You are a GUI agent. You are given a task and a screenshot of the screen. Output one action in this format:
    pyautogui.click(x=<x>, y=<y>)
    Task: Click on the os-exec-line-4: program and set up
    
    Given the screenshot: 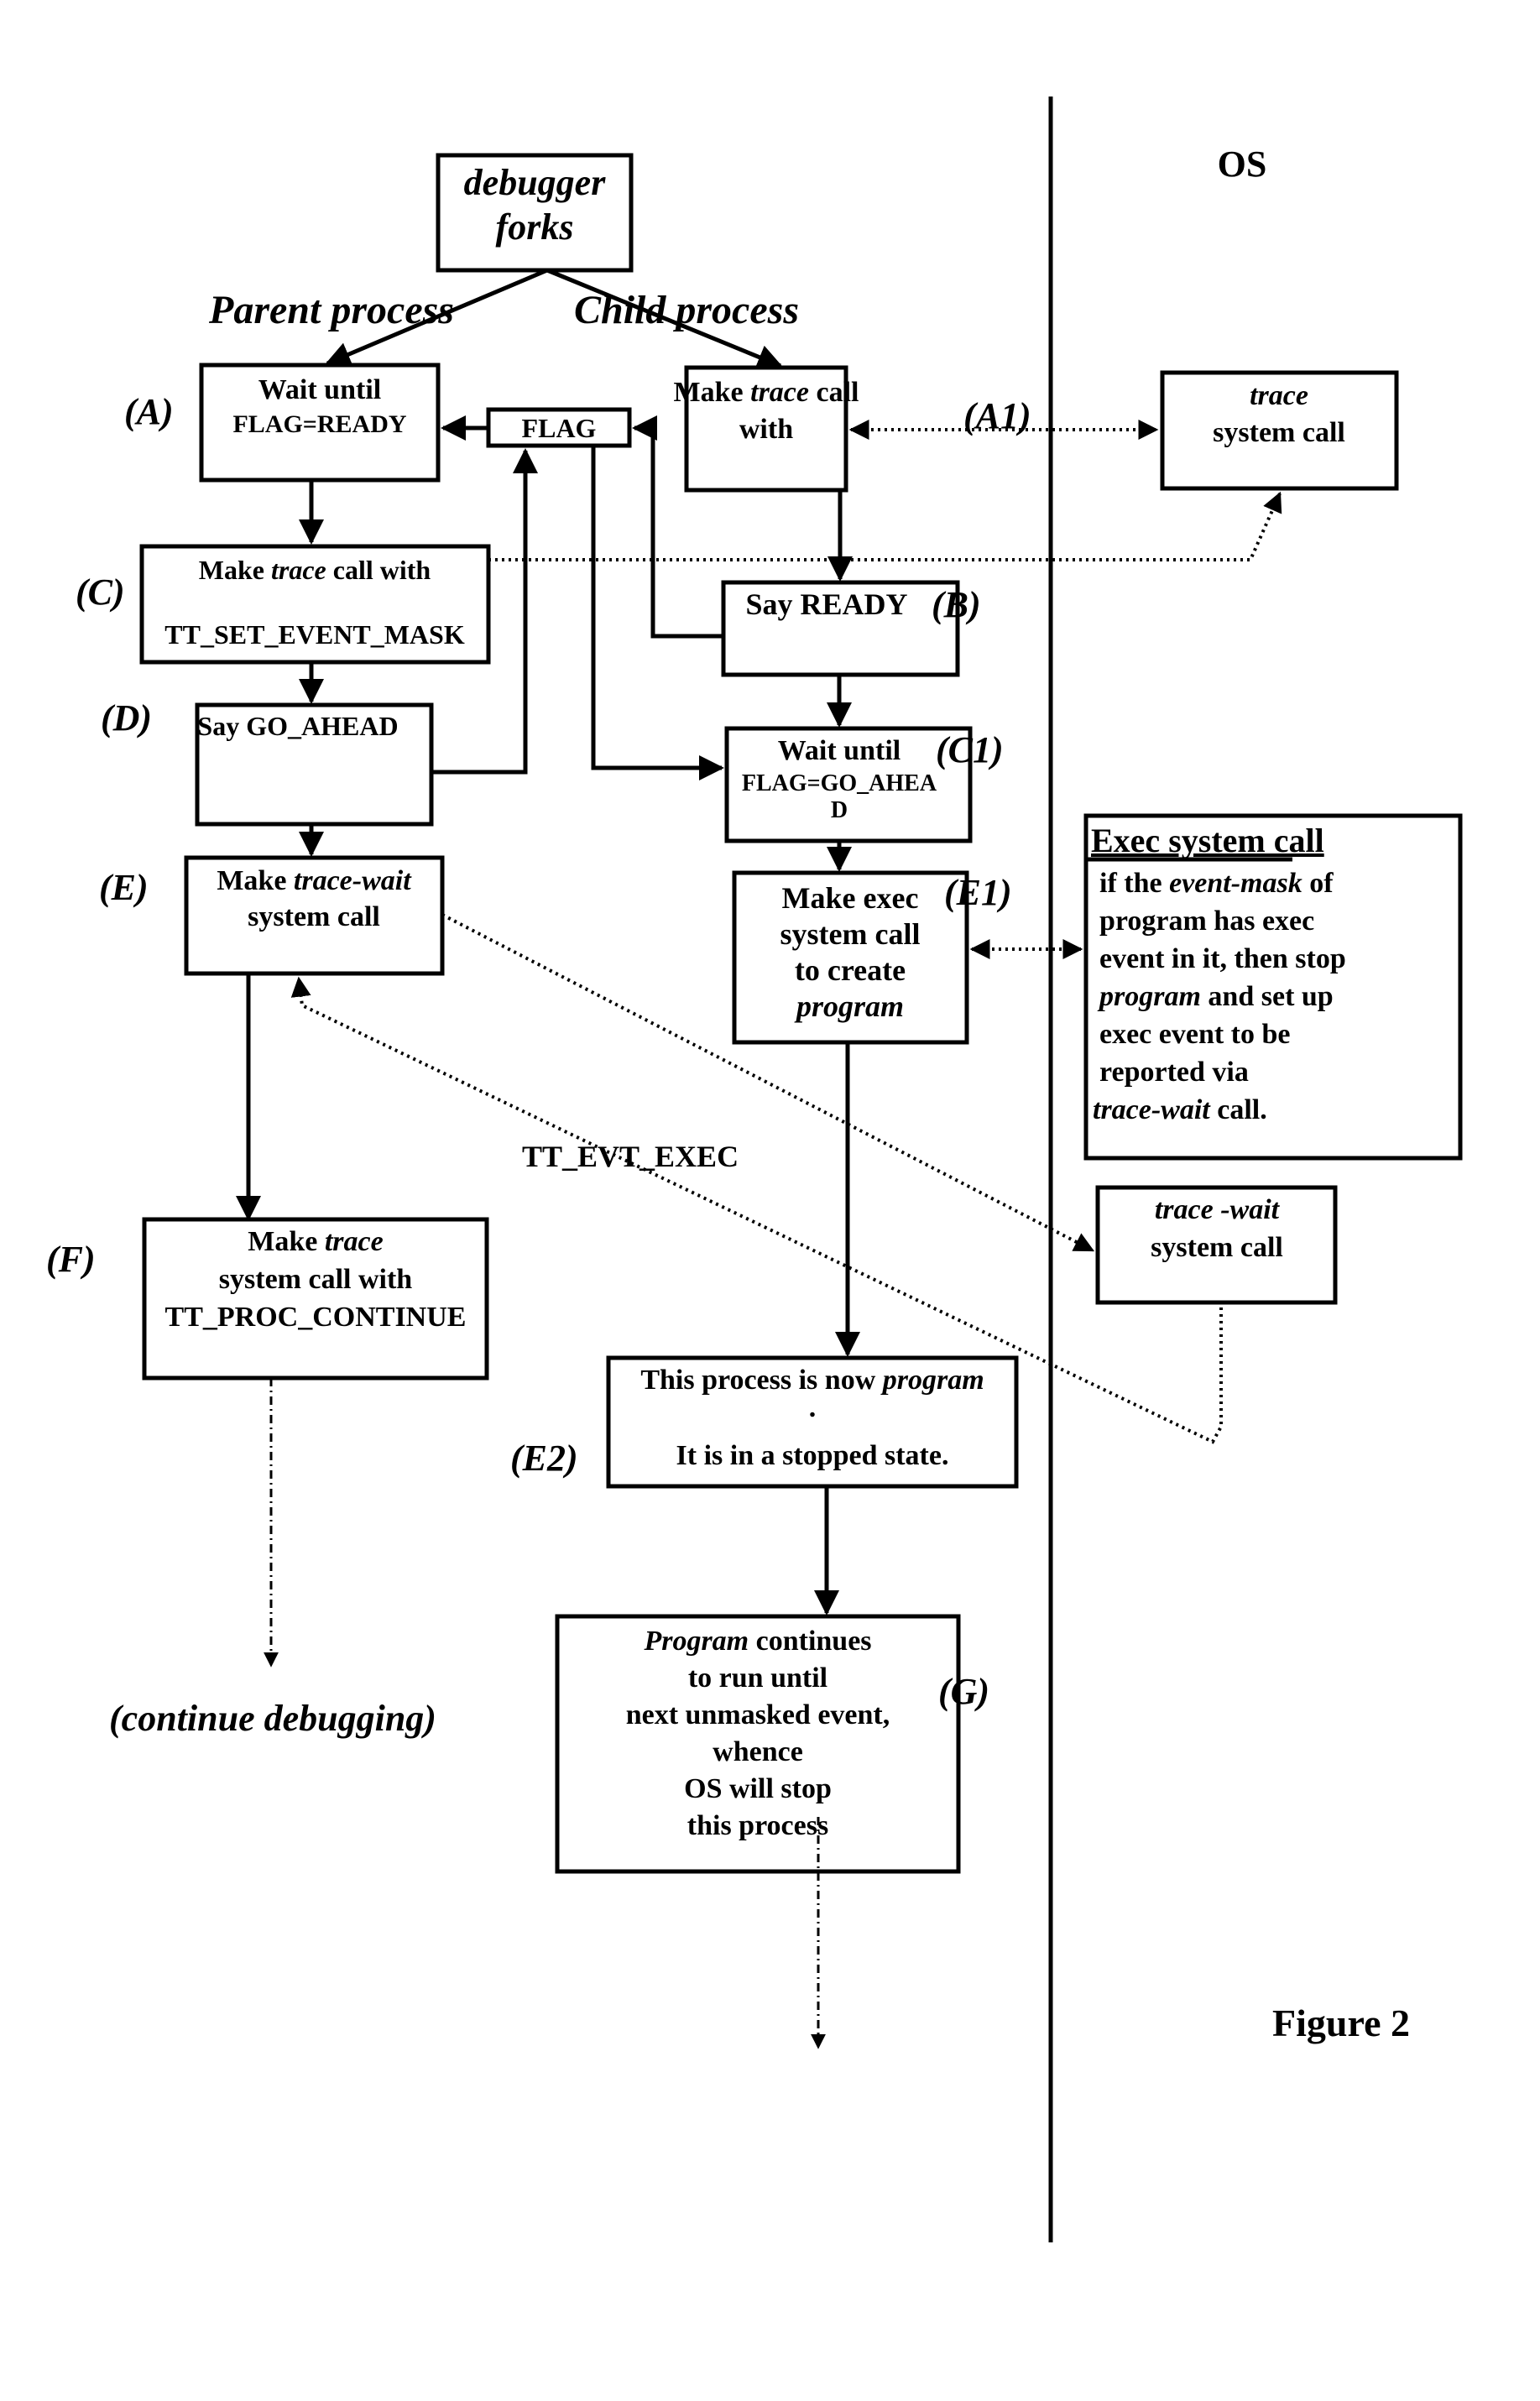 What is the action you would take?
    pyautogui.click(x=1215, y=997)
    